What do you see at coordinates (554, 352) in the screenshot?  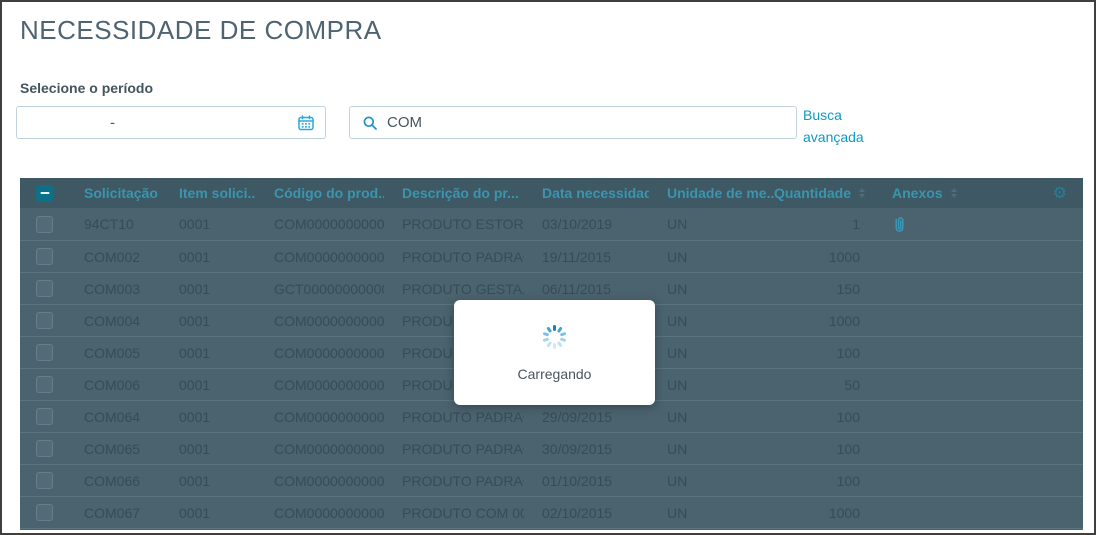 I see `loading-modal: Carregando` at bounding box center [554, 352].